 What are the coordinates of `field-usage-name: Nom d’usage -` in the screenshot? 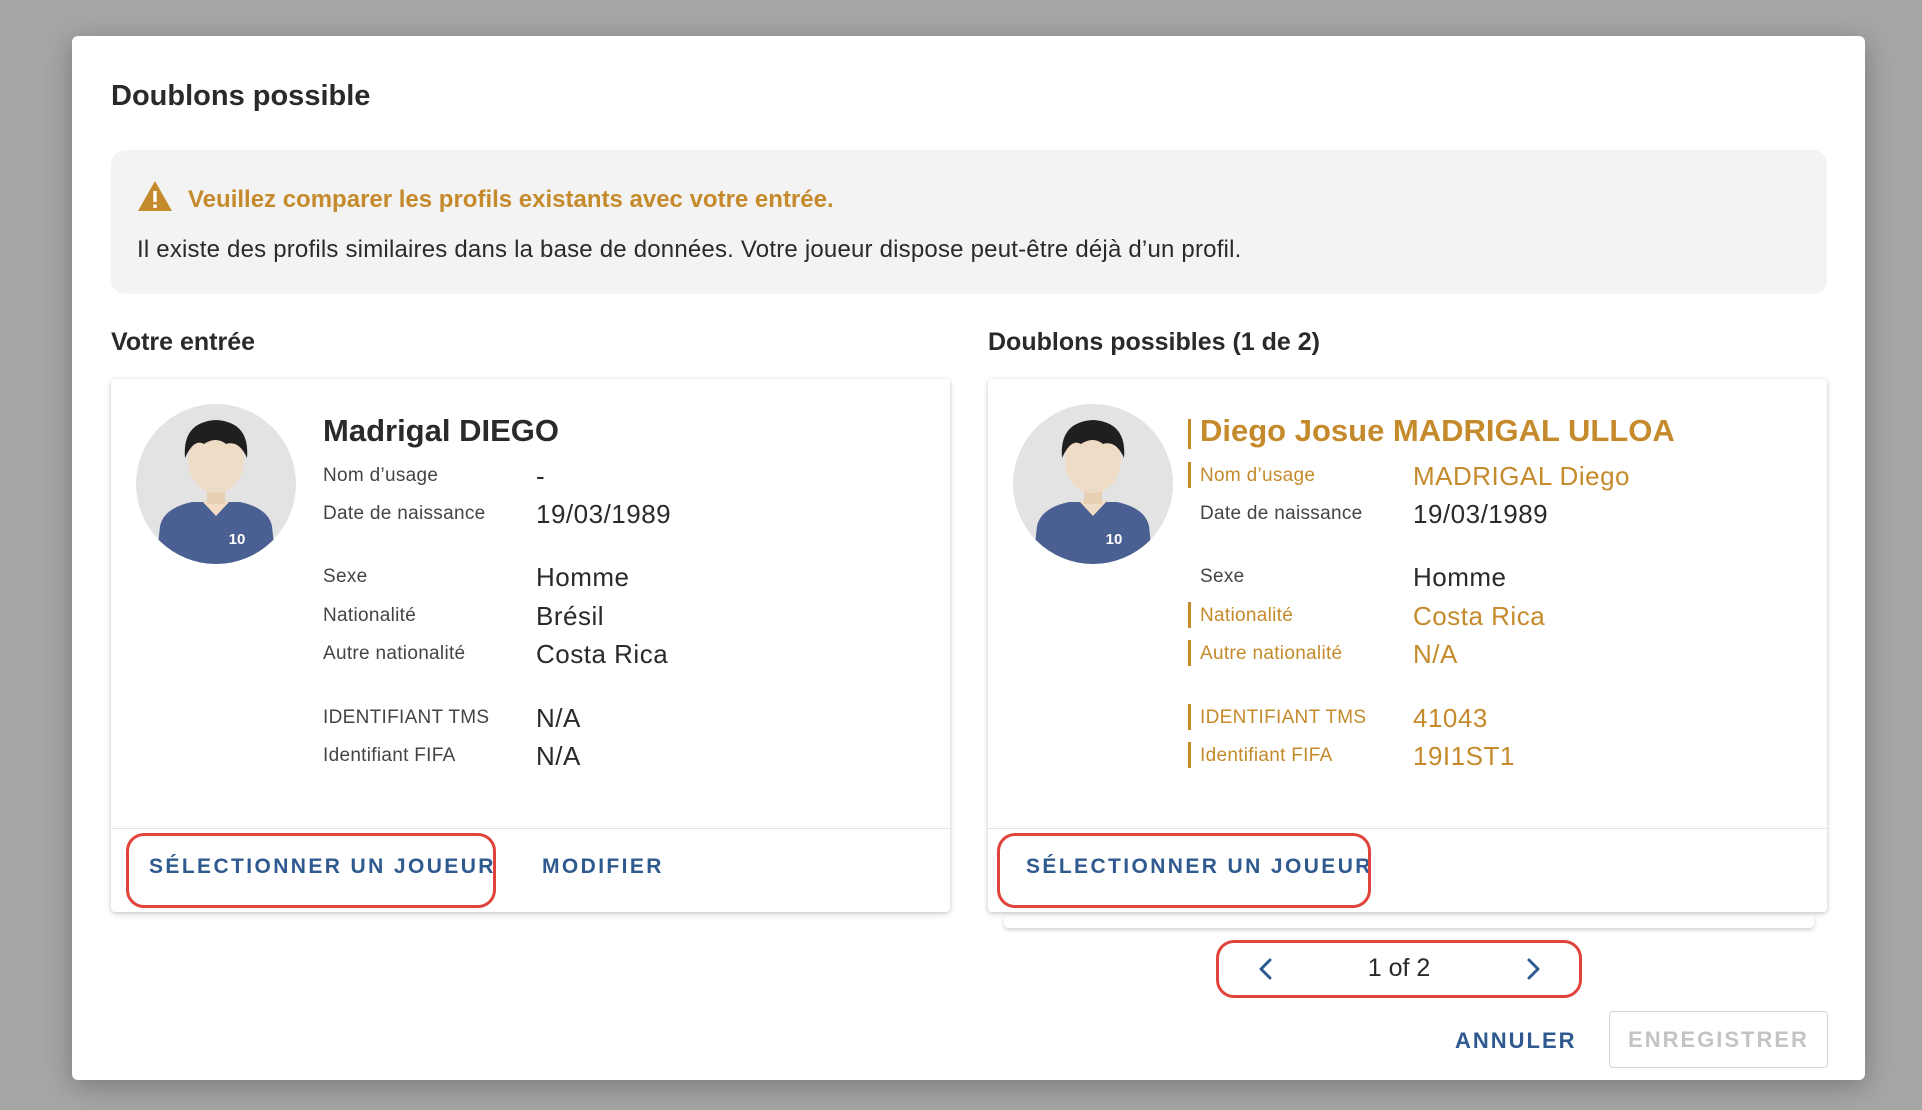 It's located at (623, 476).